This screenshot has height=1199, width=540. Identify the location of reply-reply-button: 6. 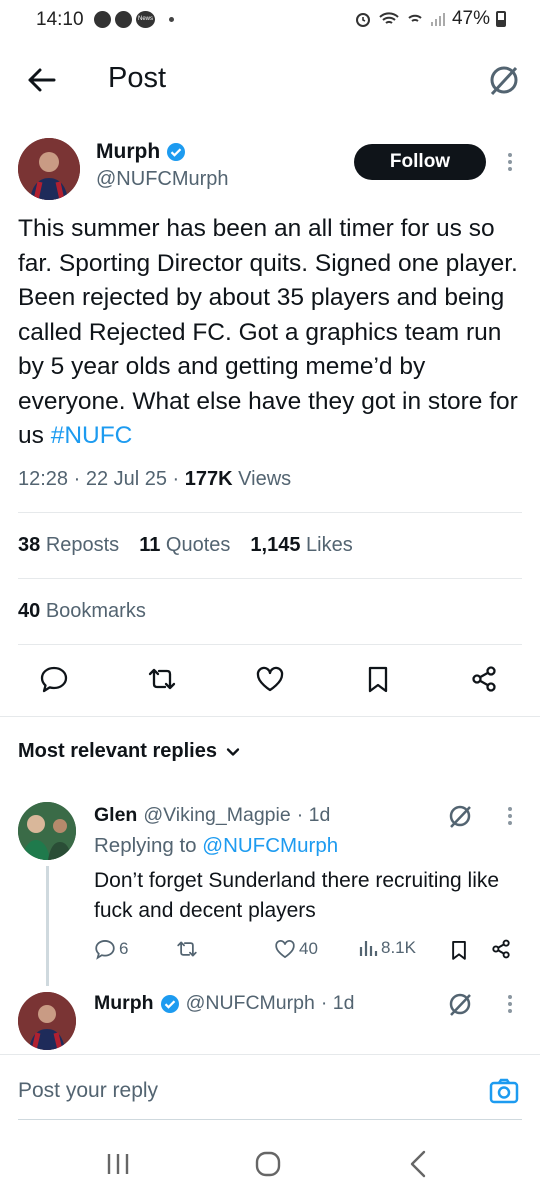
(111, 949).